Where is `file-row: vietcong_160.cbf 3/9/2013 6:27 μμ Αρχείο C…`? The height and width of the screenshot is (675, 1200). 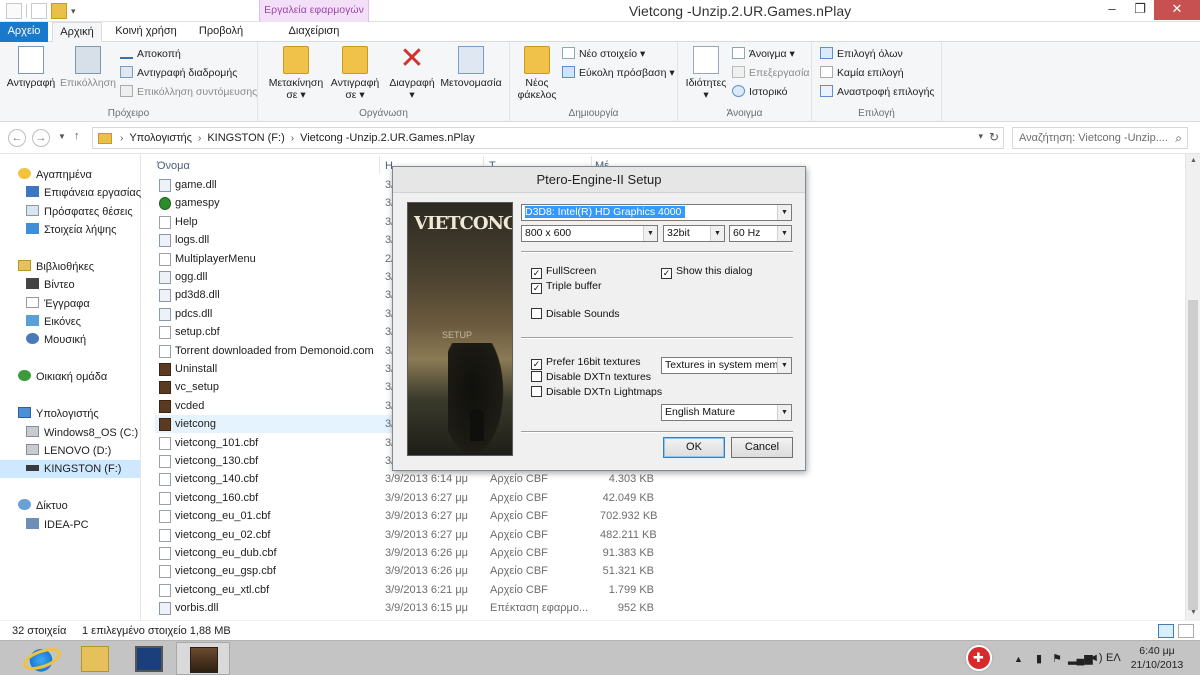 file-row: vietcong_160.cbf 3/9/2013 6:27 μμ Αρχείο C… is located at coordinates (555, 498).